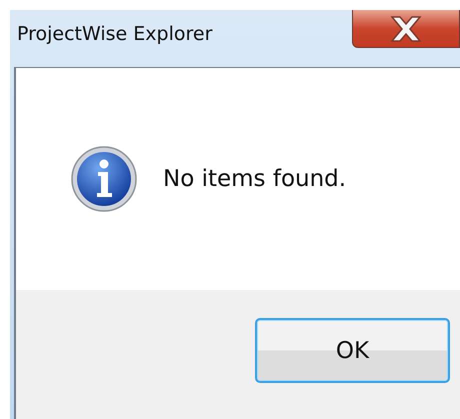  I want to click on info-icon, so click(104, 179).